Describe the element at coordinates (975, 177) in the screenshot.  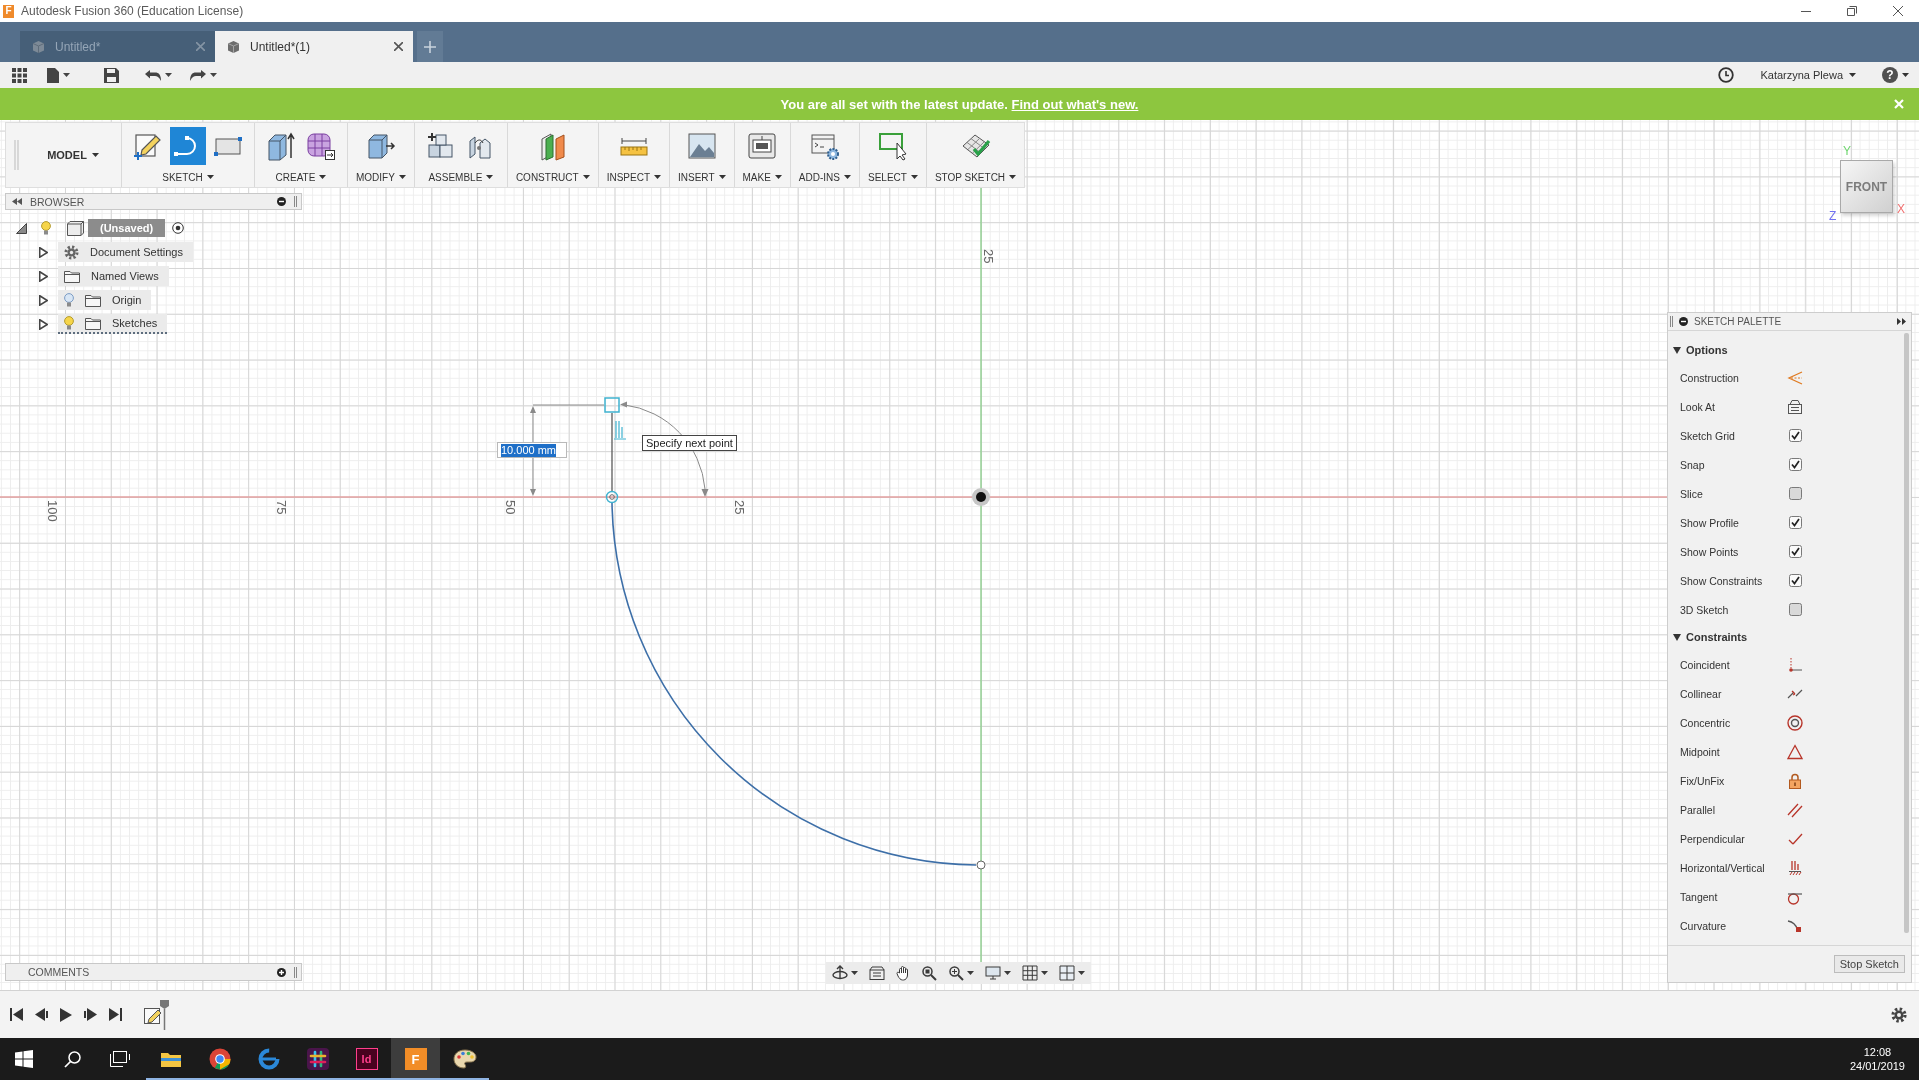
I see `toolbar-menu-button: STOP SKETCH` at that location.